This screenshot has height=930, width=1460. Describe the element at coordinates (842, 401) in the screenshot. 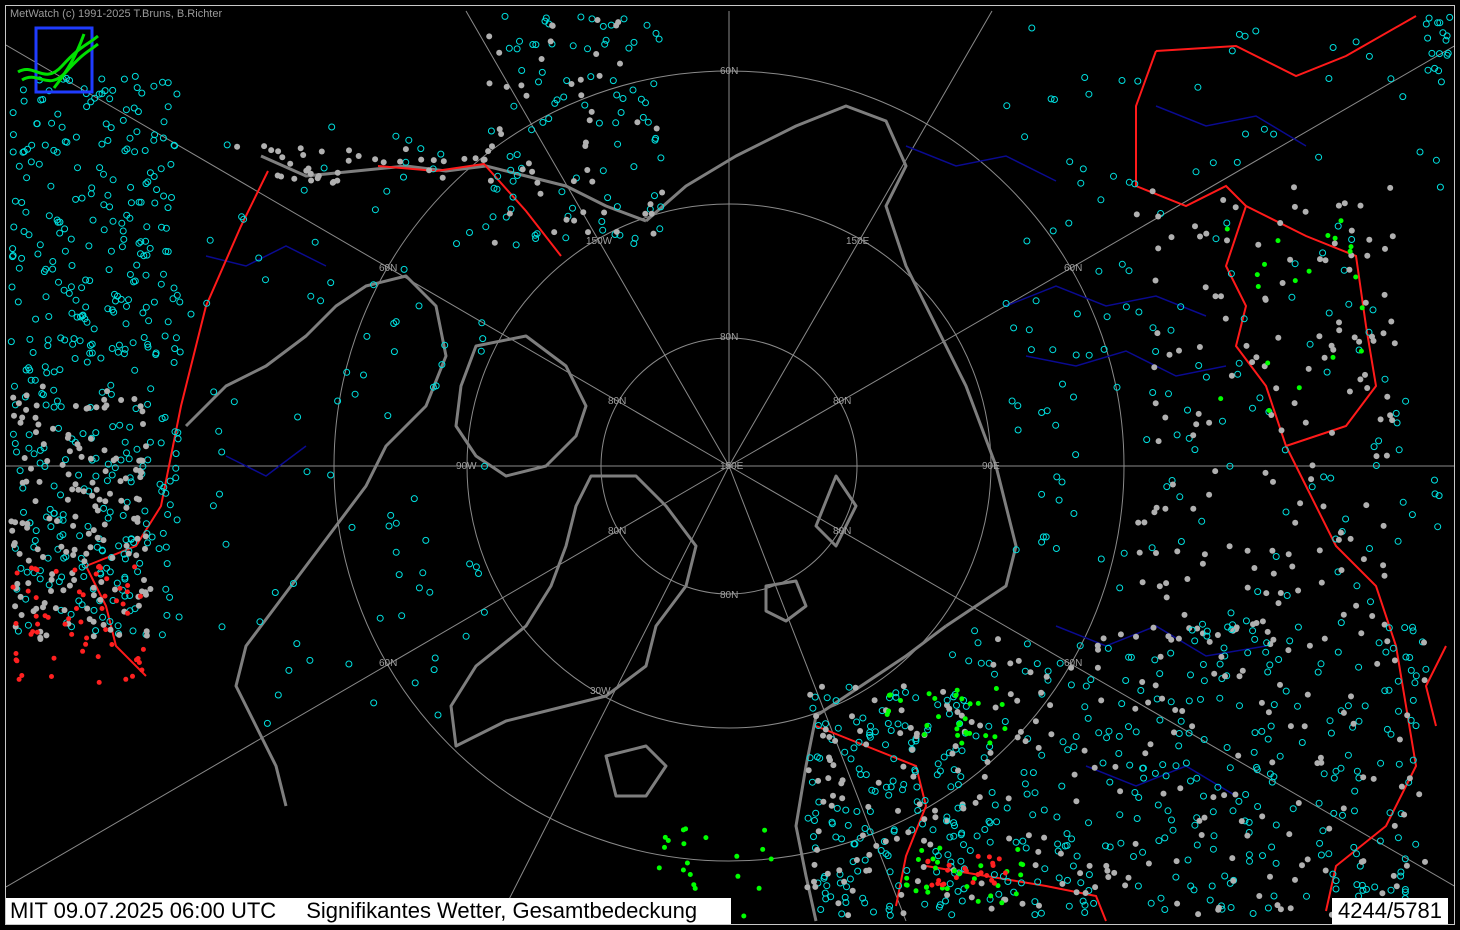

I see `label-80n-right: 80N` at that location.